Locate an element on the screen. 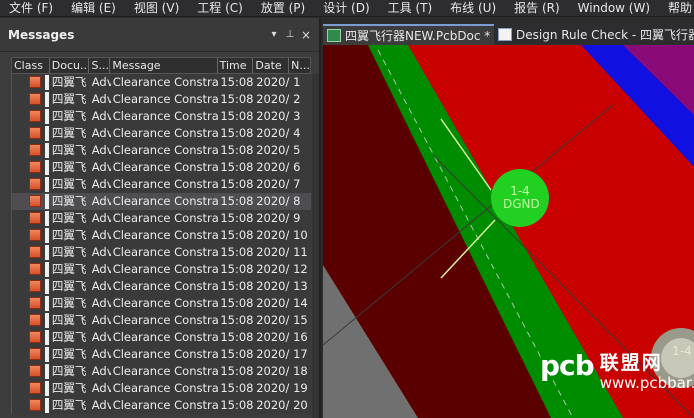 This screenshot has height=418, width=694. menu-item: 设计 (D) is located at coordinates (345, 8).